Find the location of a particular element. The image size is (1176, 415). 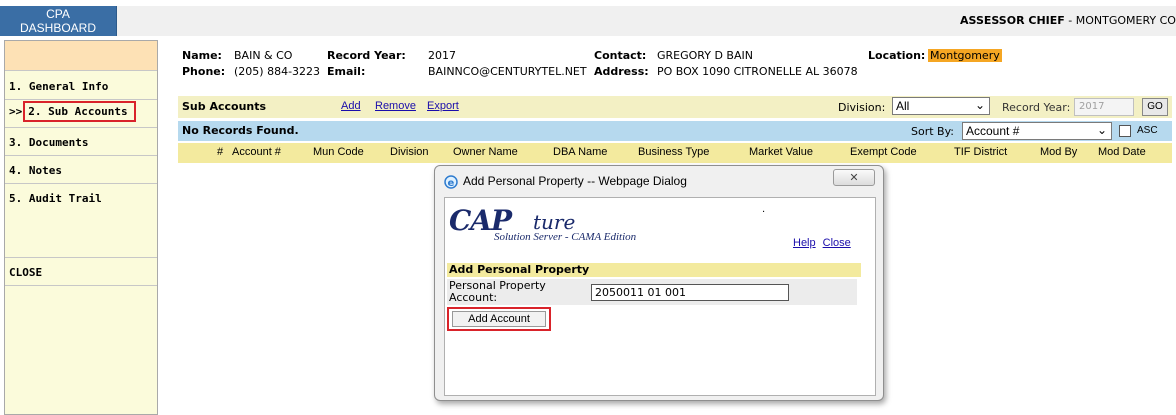

location-value: Montgomery is located at coordinates (965, 55).